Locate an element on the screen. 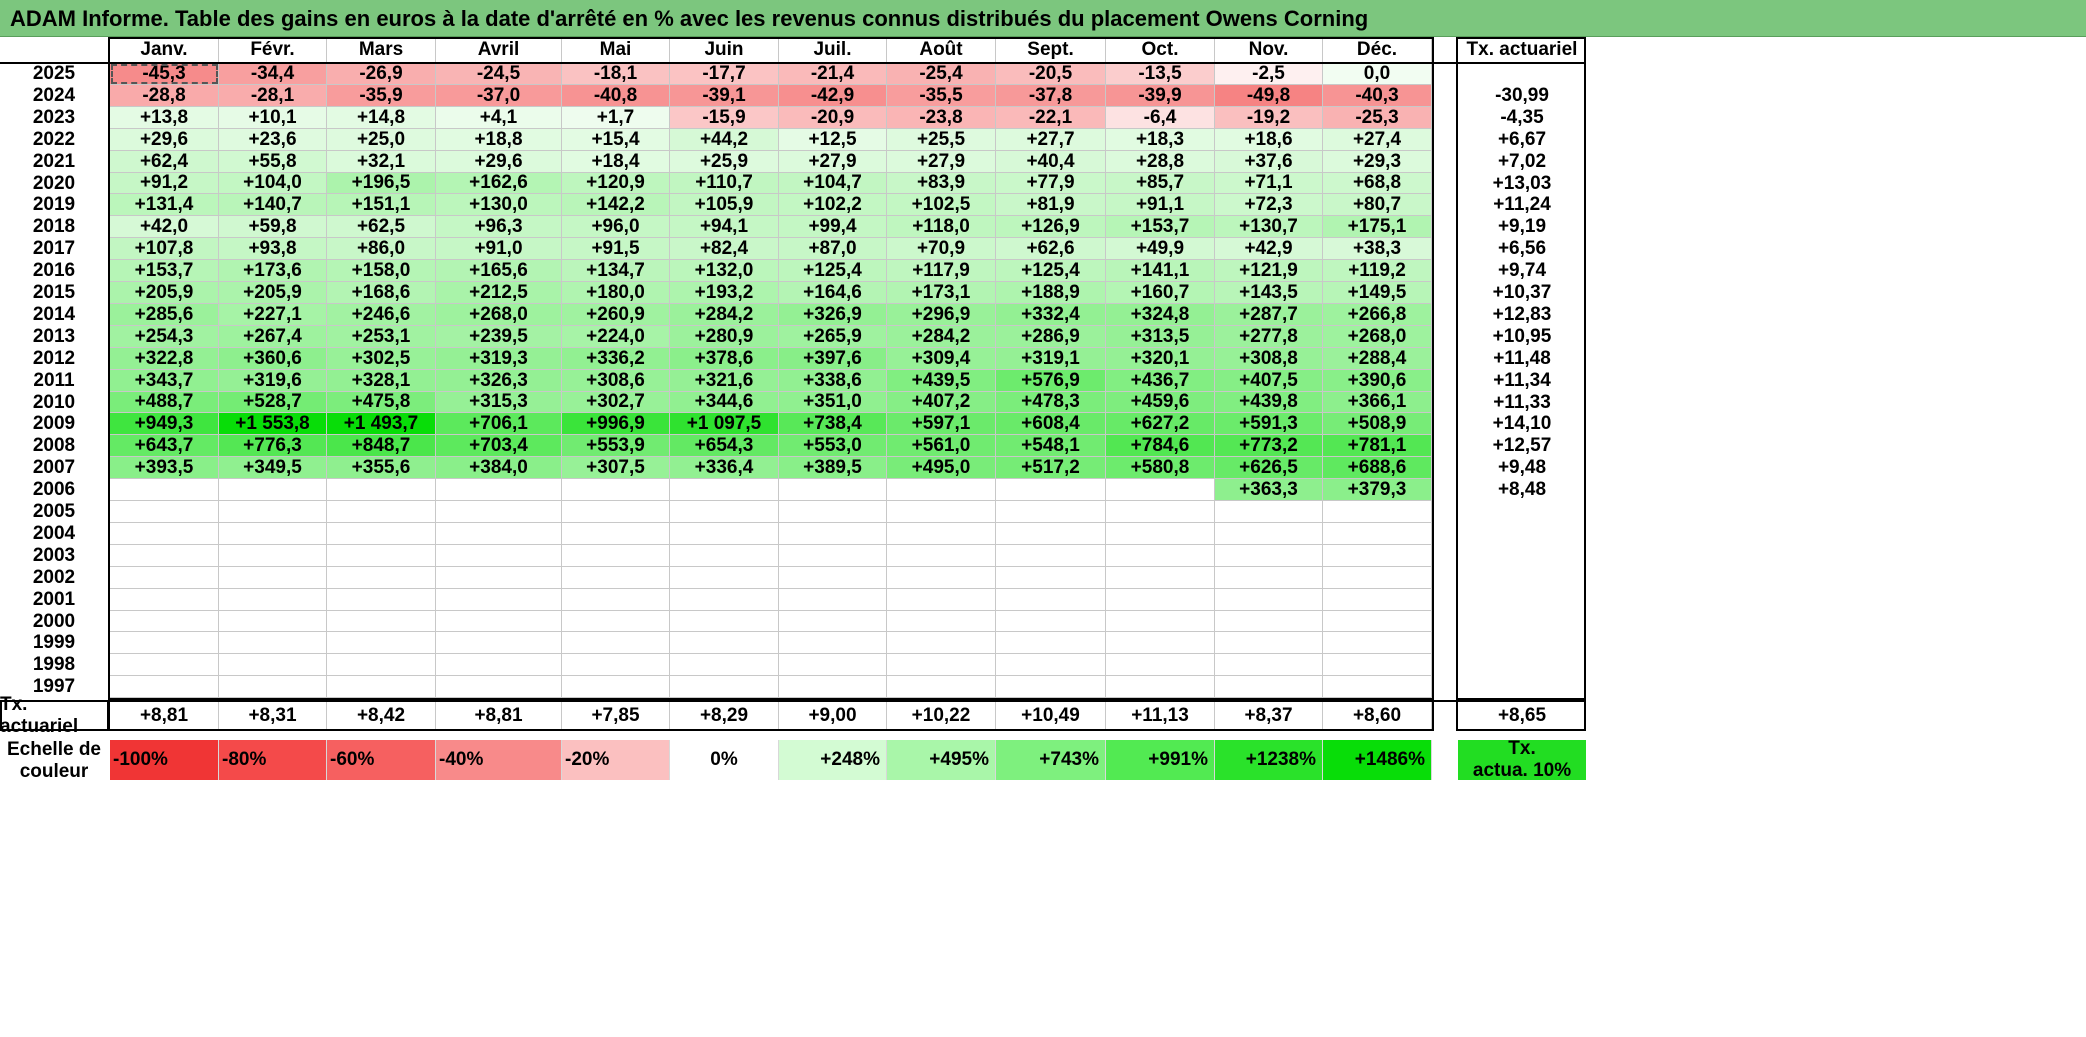 This screenshot has width=2086, height=1037. footer-tx-value: +8,60 is located at coordinates (1377, 715).